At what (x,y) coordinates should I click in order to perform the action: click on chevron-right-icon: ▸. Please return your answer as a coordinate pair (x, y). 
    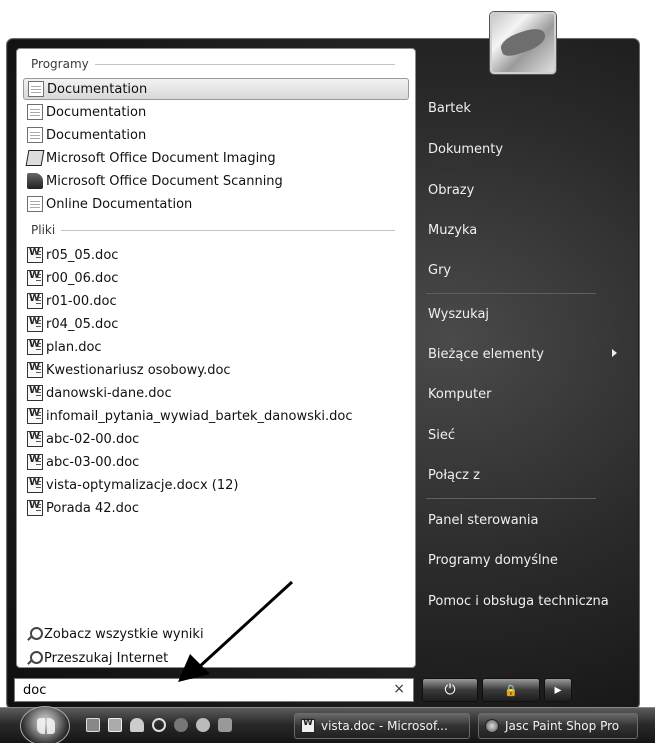
    Looking at the image, I should click on (558, 690).